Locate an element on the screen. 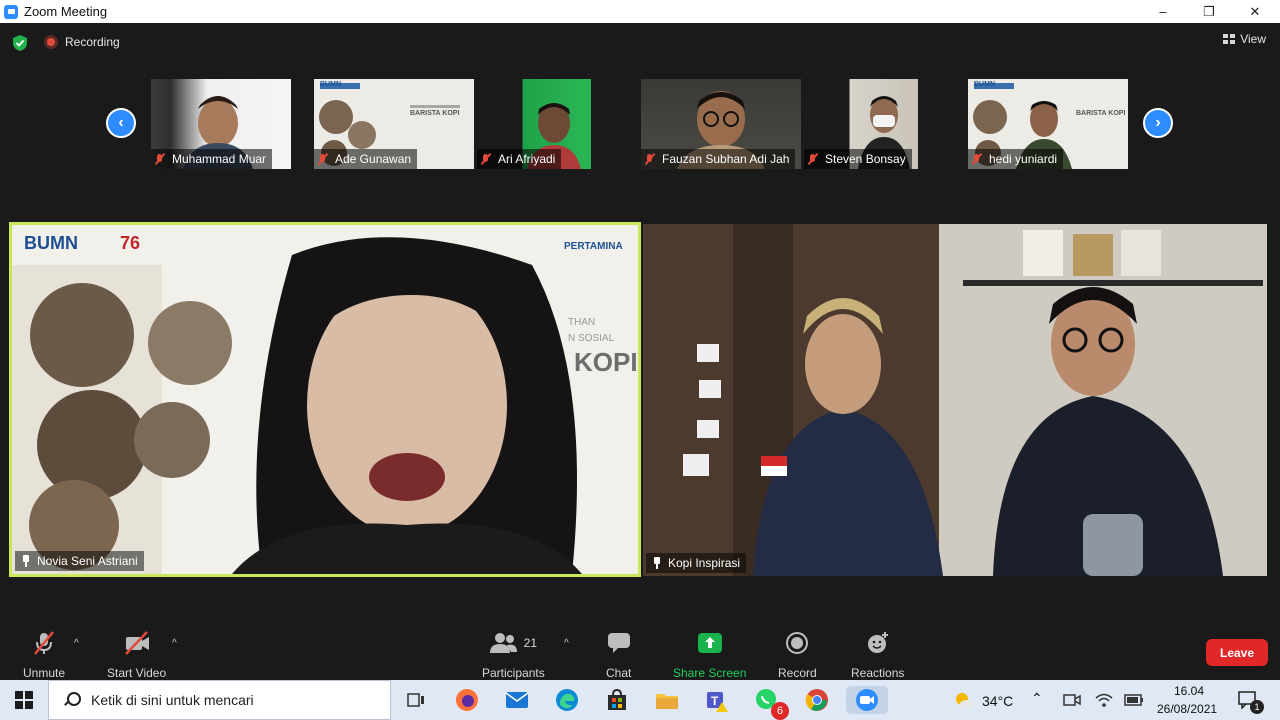 This screenshot has width=1280, height=720. record-label: Record is located at coordinates (797, 673).